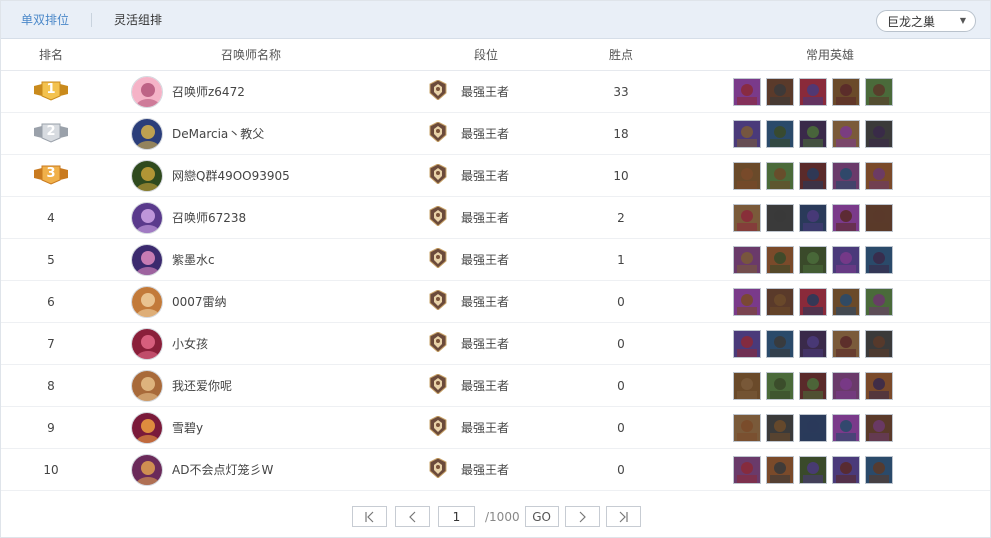  Describe the element at coordinates (412, 516) in the screenshot. I see `prev-page-button` at that location.